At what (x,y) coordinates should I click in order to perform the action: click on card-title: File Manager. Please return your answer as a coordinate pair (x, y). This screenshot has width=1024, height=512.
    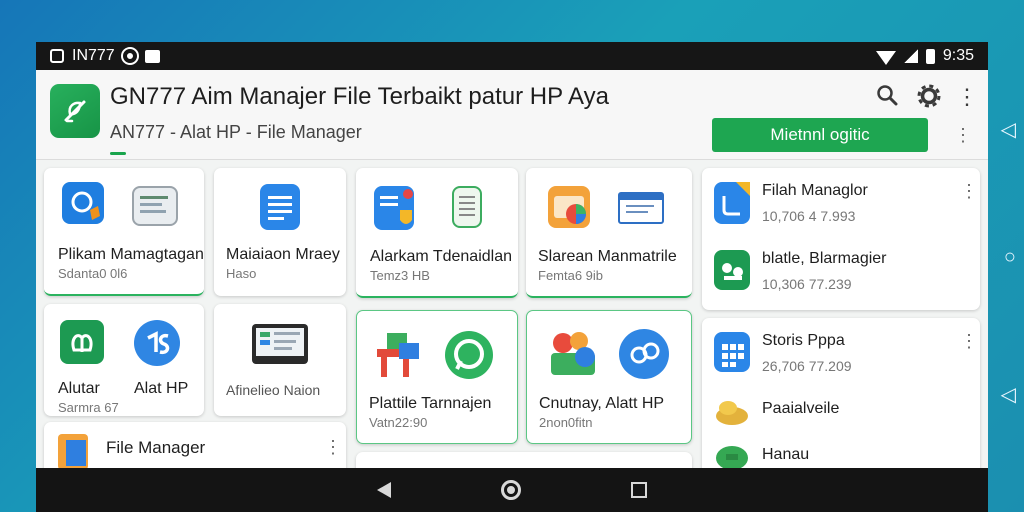
    Looking at the image, I should click on (156, 447).